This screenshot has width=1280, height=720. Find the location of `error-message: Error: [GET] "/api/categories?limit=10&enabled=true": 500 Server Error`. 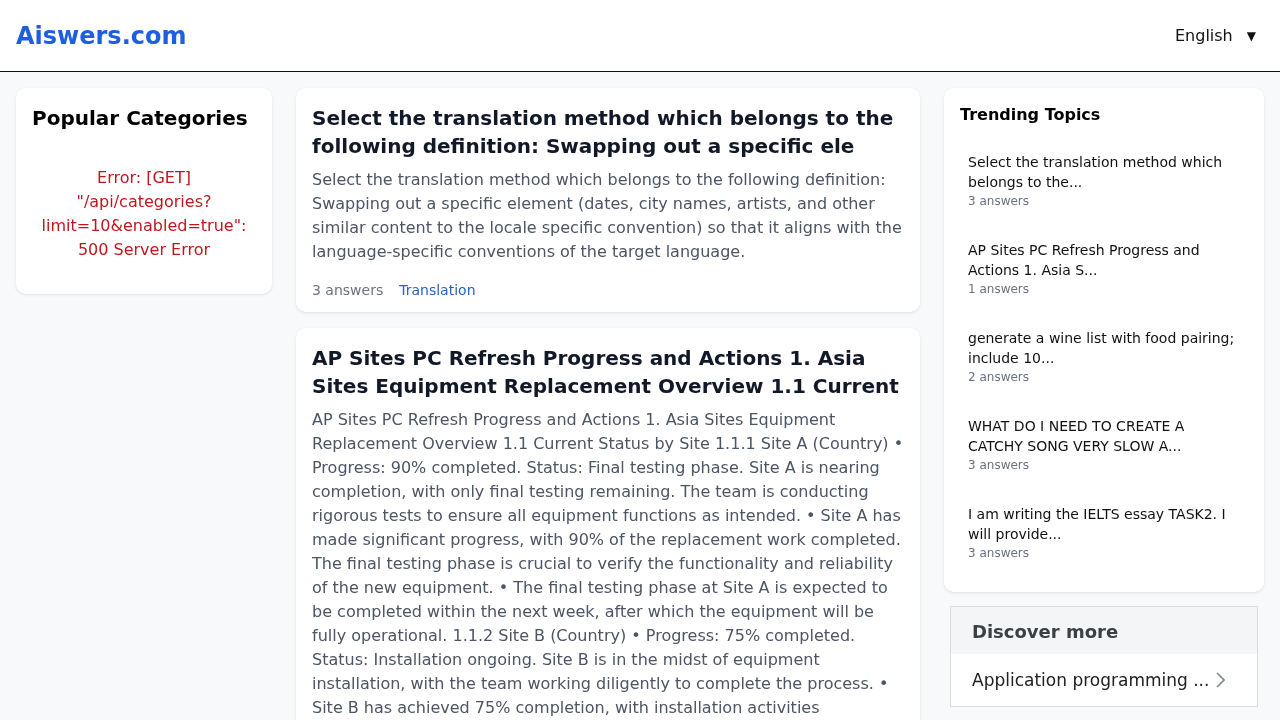

error-message: Error: [GET] "/api/categories?limit=10&enabled=true": 500 Server Error is located at coordinates (144, 214).